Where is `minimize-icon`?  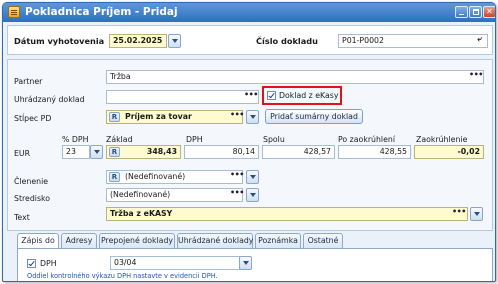
minimize-icon is located at coordinates (461, 14).